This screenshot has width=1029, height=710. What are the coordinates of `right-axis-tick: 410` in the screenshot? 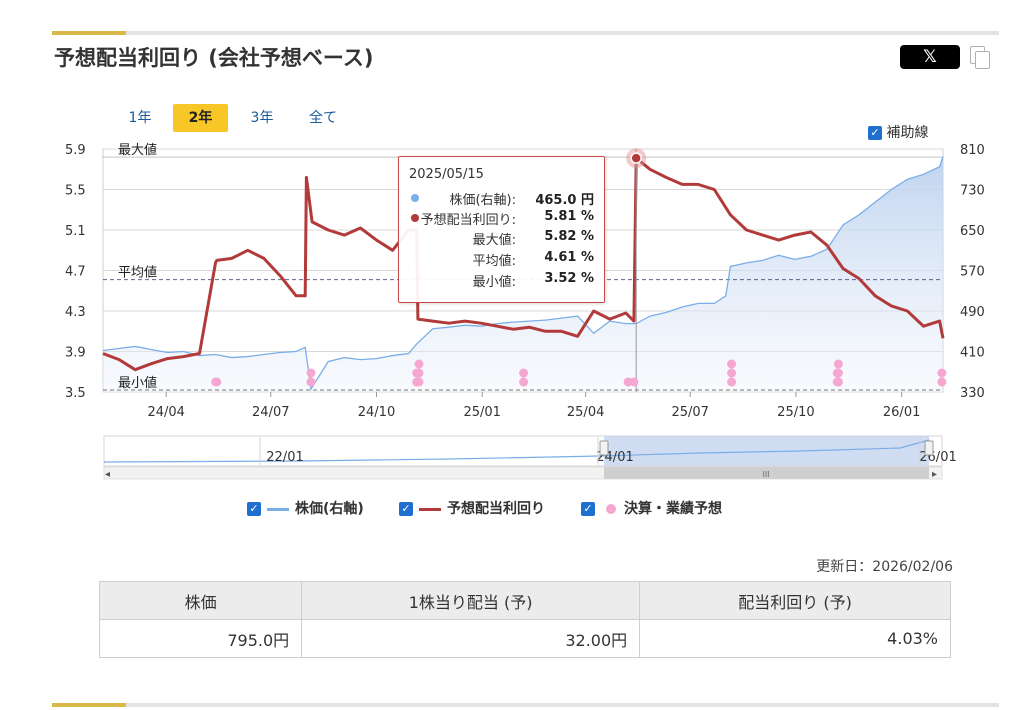 It's located at (972, 353).